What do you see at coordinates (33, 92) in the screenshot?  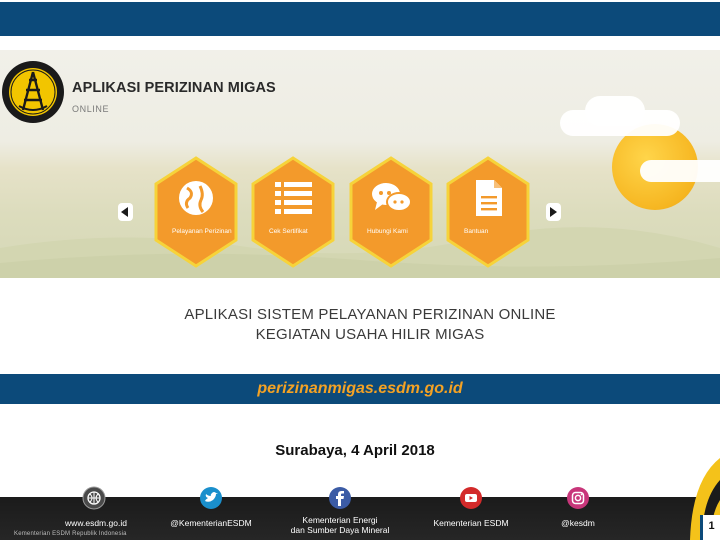 I see `esdm-logo` at bounding box center [33, 92].